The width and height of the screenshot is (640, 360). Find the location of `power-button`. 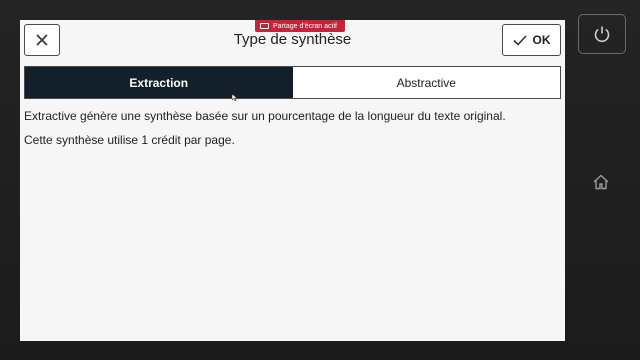

power-button is located at coordinates (602, 34).